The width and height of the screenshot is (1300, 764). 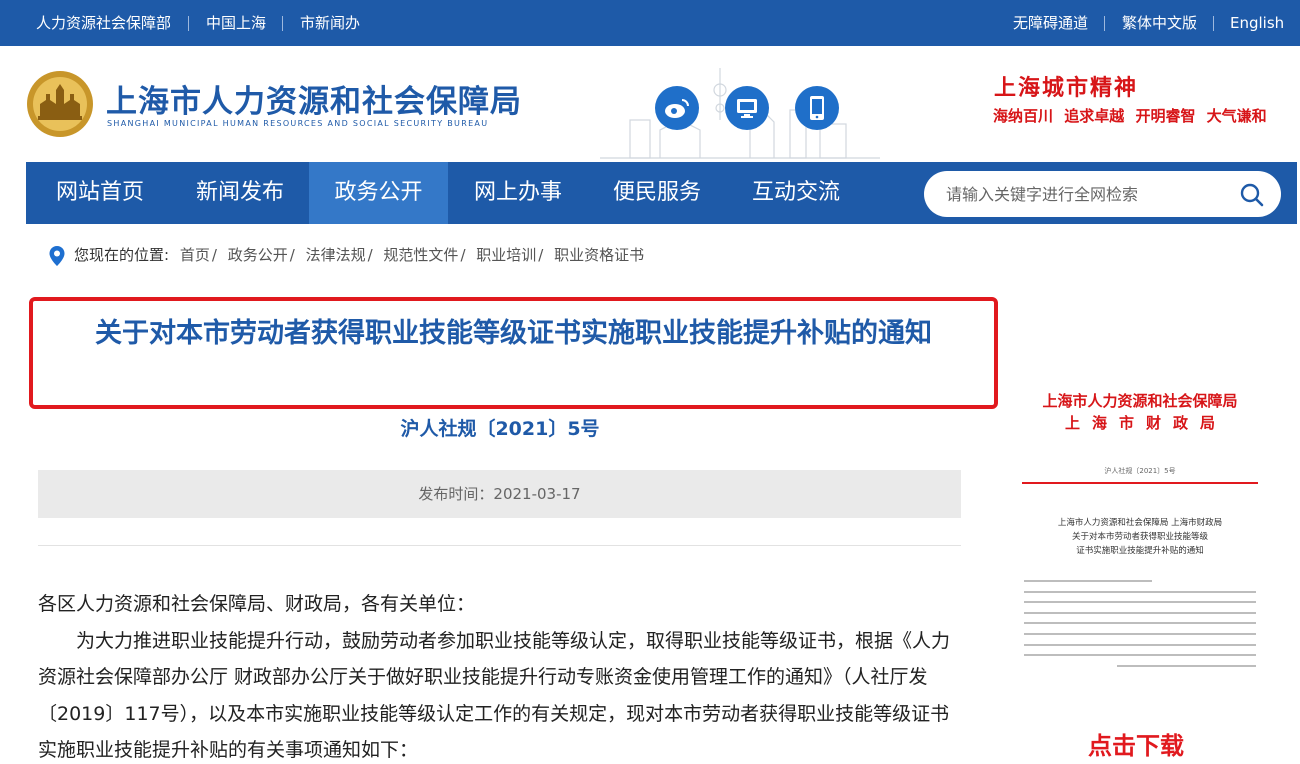 I want to click on breadcrumb-vocational-training: 职业培训, so click(x=506, y=255).